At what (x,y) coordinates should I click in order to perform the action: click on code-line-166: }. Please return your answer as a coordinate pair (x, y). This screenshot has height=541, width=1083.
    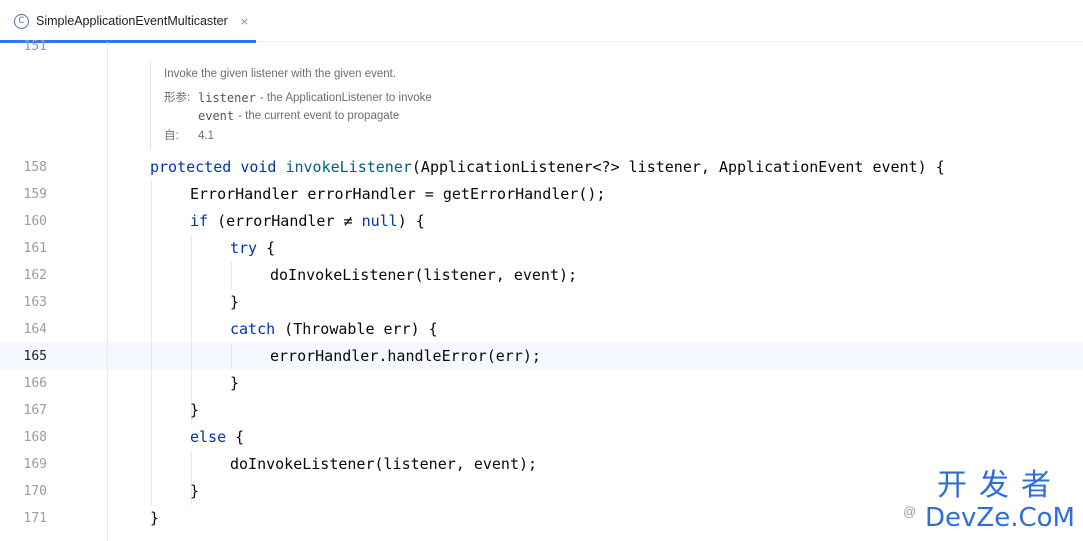
    Looking at the image, I should click on (235, 383).